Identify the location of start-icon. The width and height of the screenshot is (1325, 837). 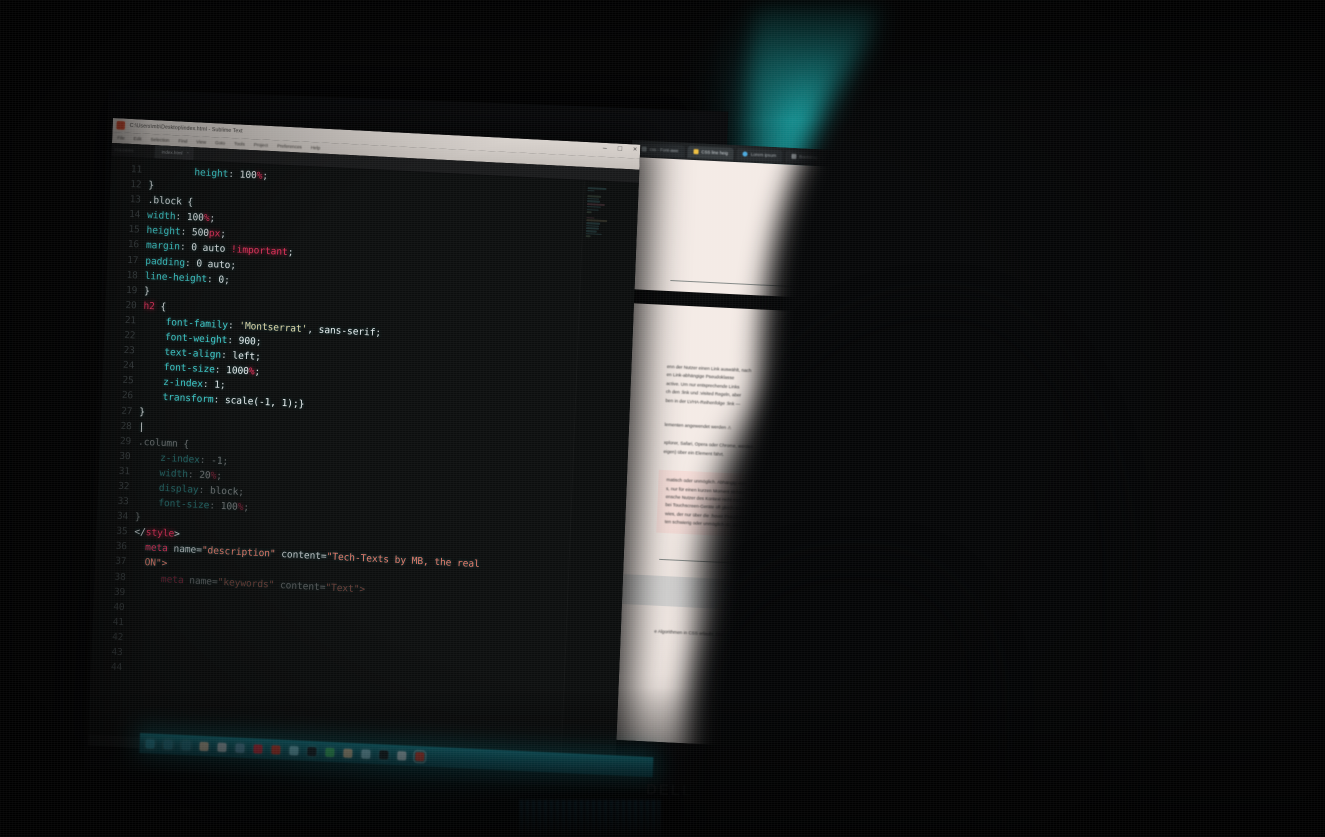
(150, 743).